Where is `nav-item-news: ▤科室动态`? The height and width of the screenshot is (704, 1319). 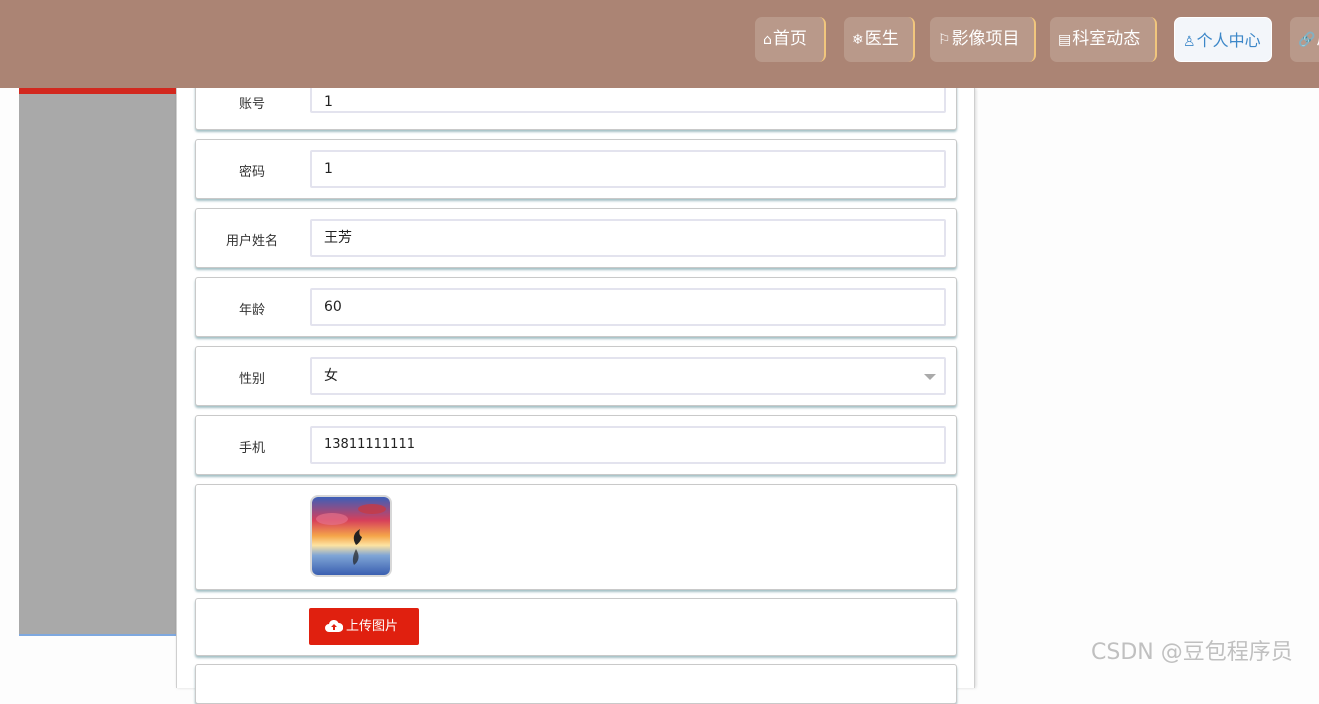 nav-item-news: ▤科室动态 is located at coordinates (1103, 39).